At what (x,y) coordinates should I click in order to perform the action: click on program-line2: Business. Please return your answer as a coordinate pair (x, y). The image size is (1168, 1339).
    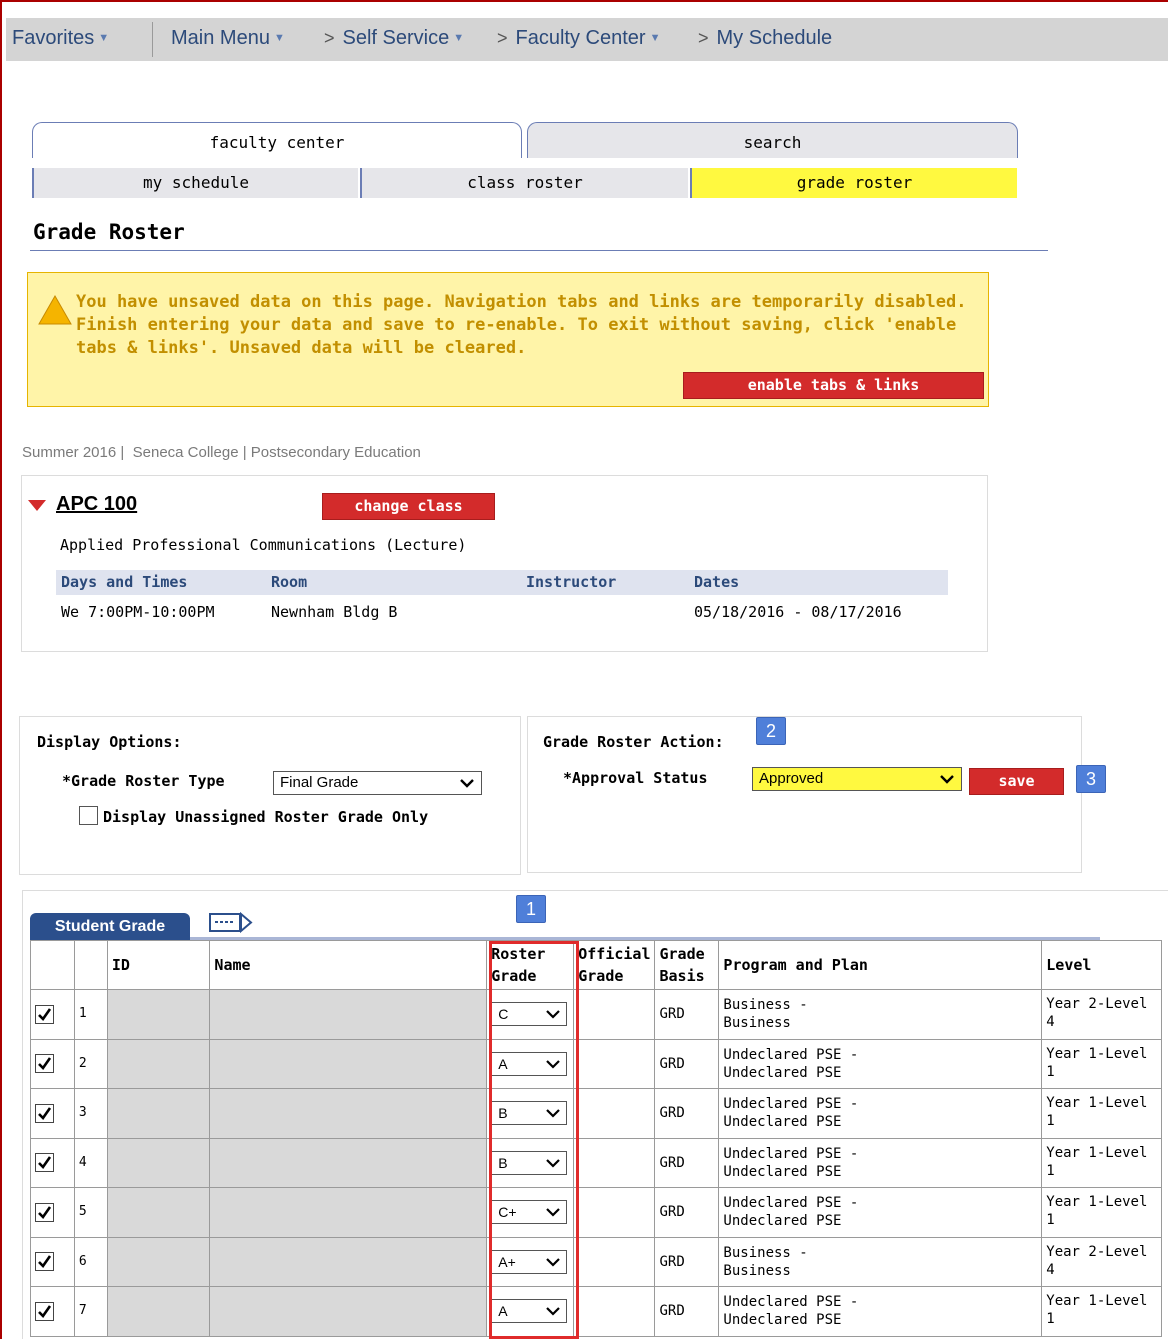
    Looking at the image, I should click on (757, 1023).